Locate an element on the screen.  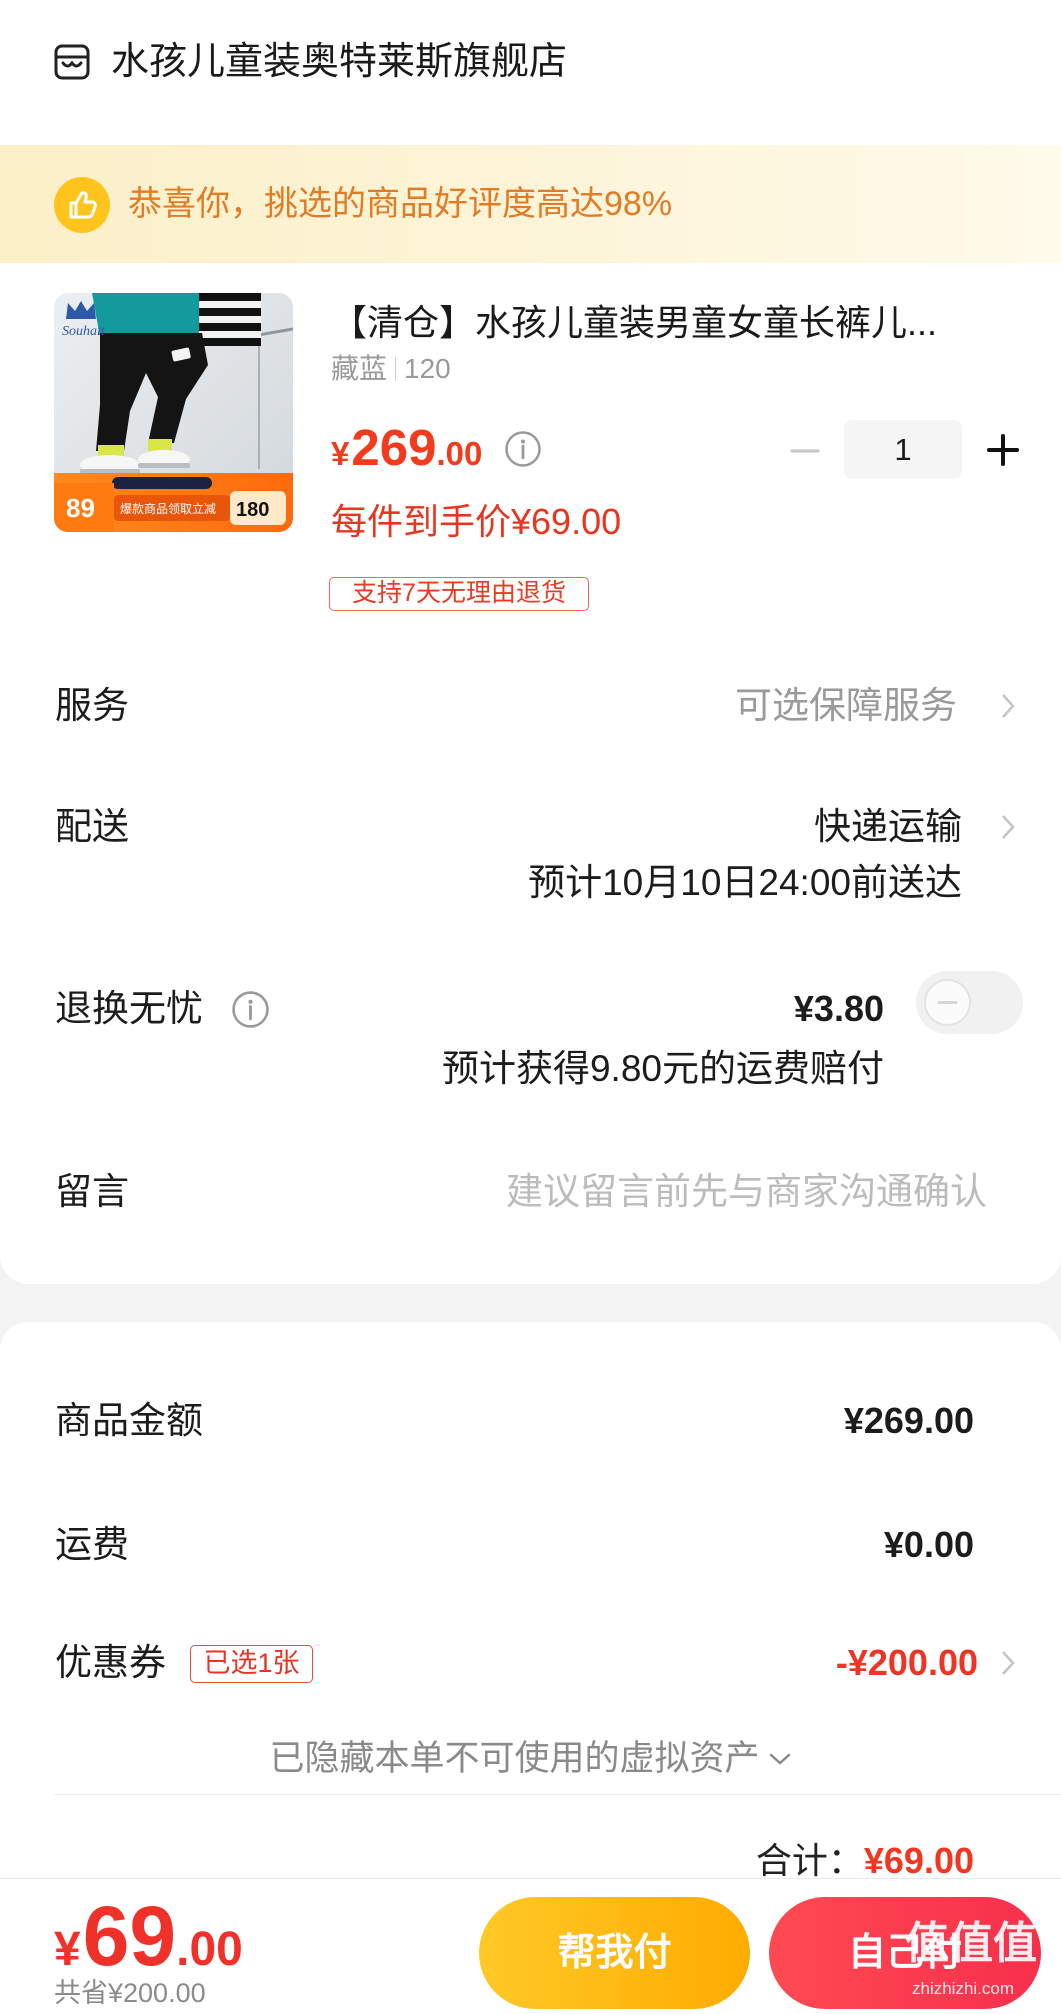
goods-amount-value: ¥269.00 is located at coordinates (908, 1420).